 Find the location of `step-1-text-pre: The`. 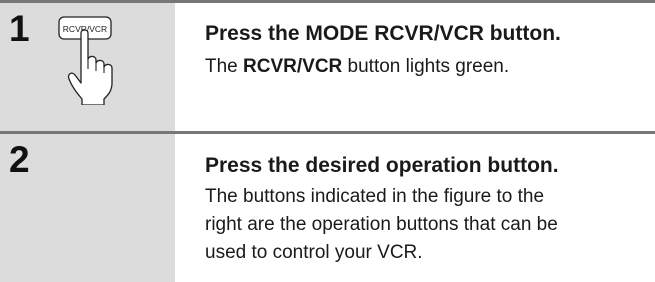

step-1-text-pre: The is located at coordinates (224, 66).